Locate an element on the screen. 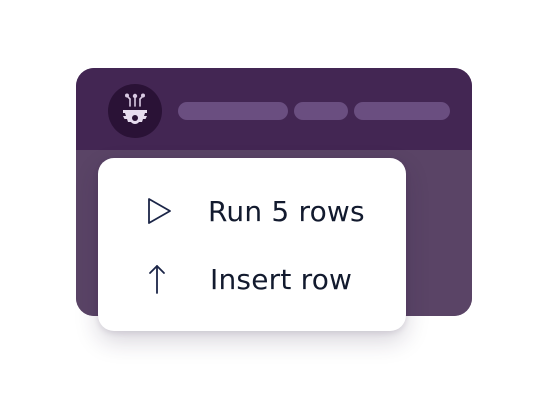 Image resolution: width=550 pixels, height=400 pixels. title-placeholder-bar is located at coordinates (233, 111).